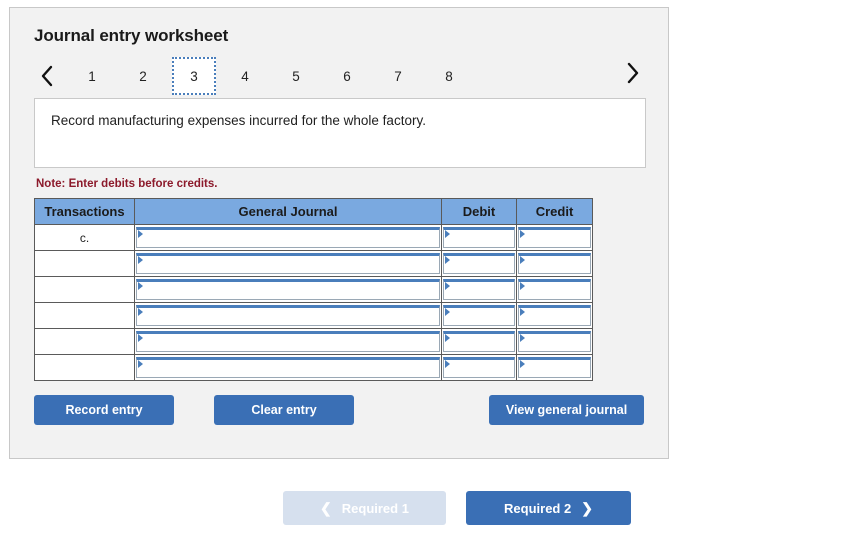  I want to click on debits-before-credits-note: Note: Enter debits before credits., so click(127, 184).